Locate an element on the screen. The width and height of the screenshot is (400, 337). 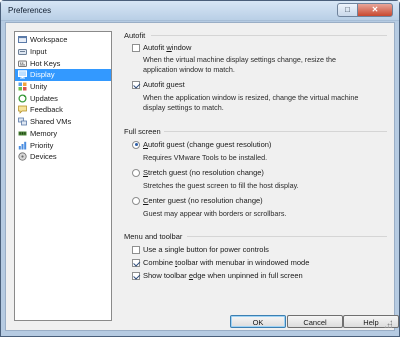
sidebar-item-label: Unity is located at coordinates (39, 87).